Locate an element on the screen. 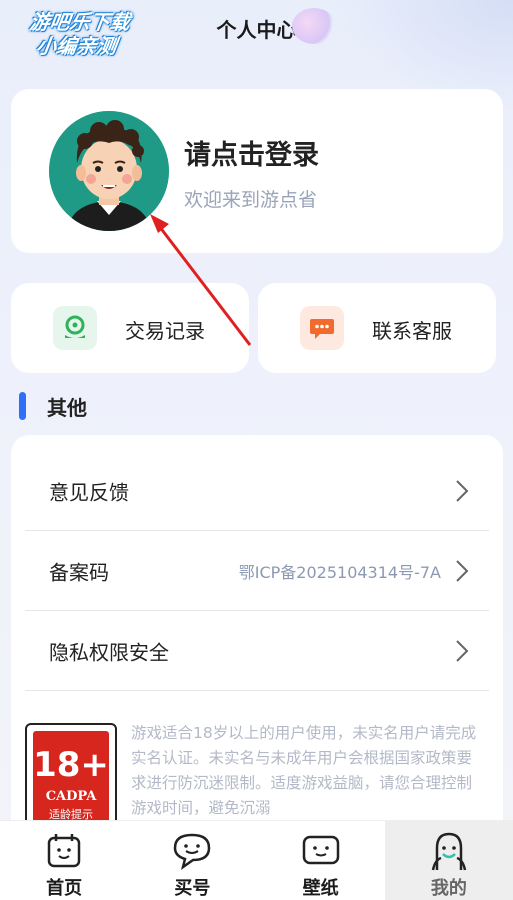  list-item-label: 隐私权限安全 is located at coordinates (109, 652).